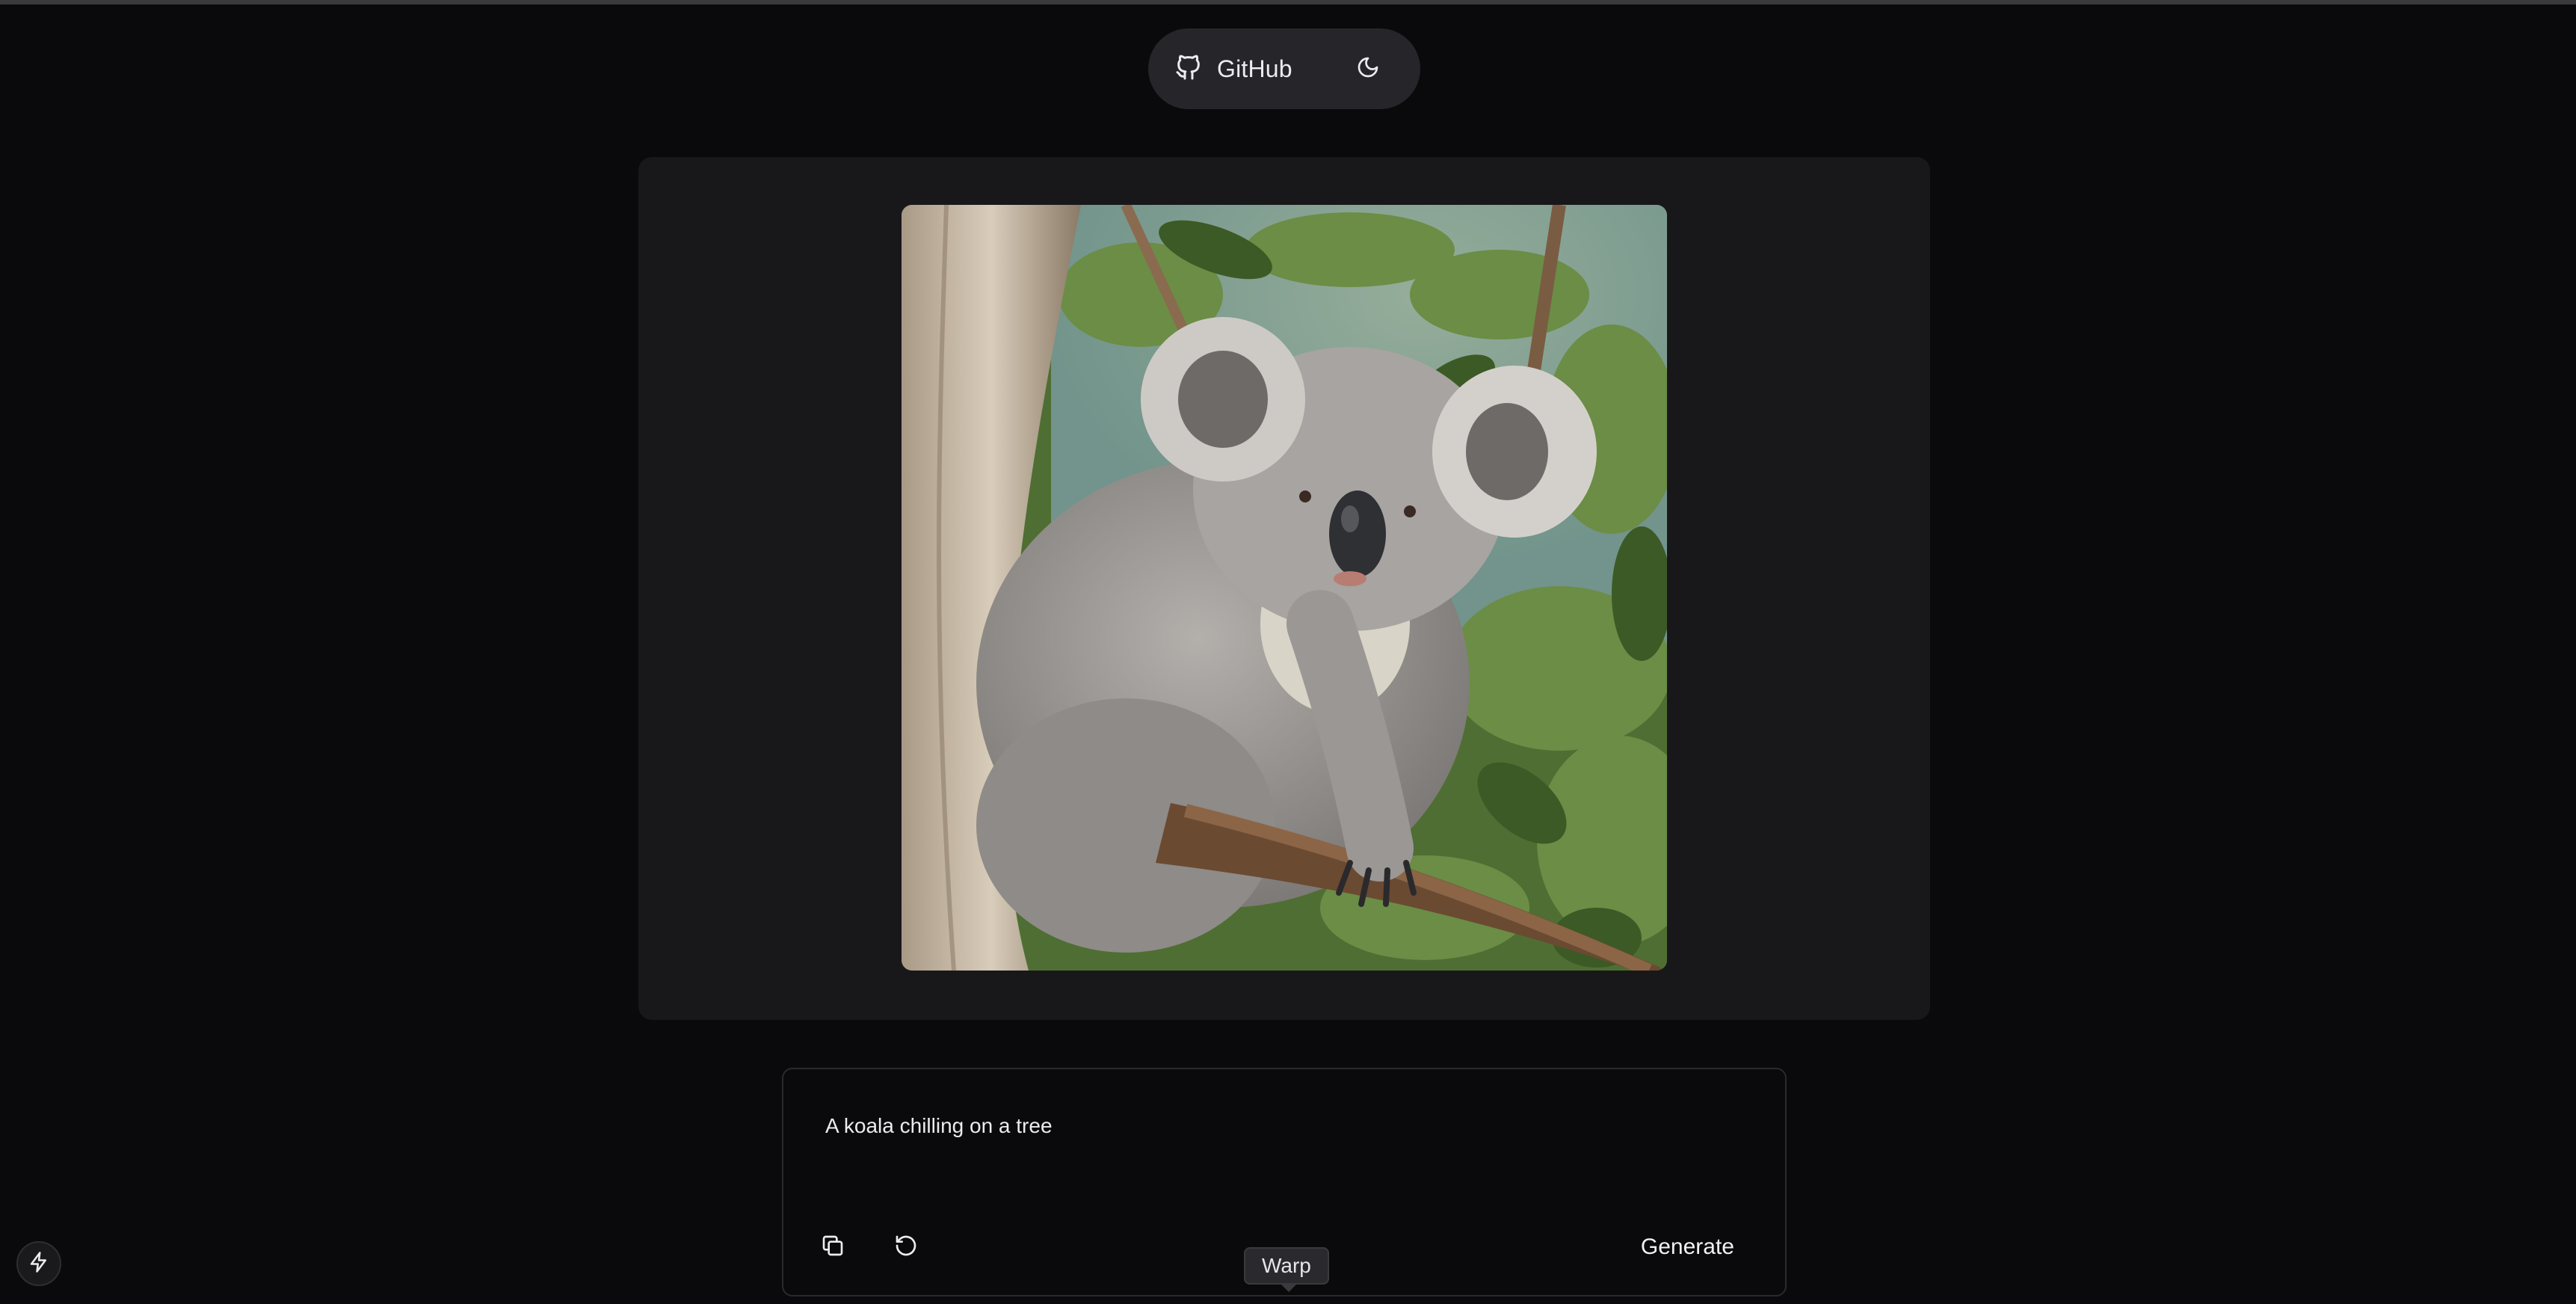 The width and height of the screenshot is (2576, 1304). I want to click on window-top-strip, so click(1288, 2).